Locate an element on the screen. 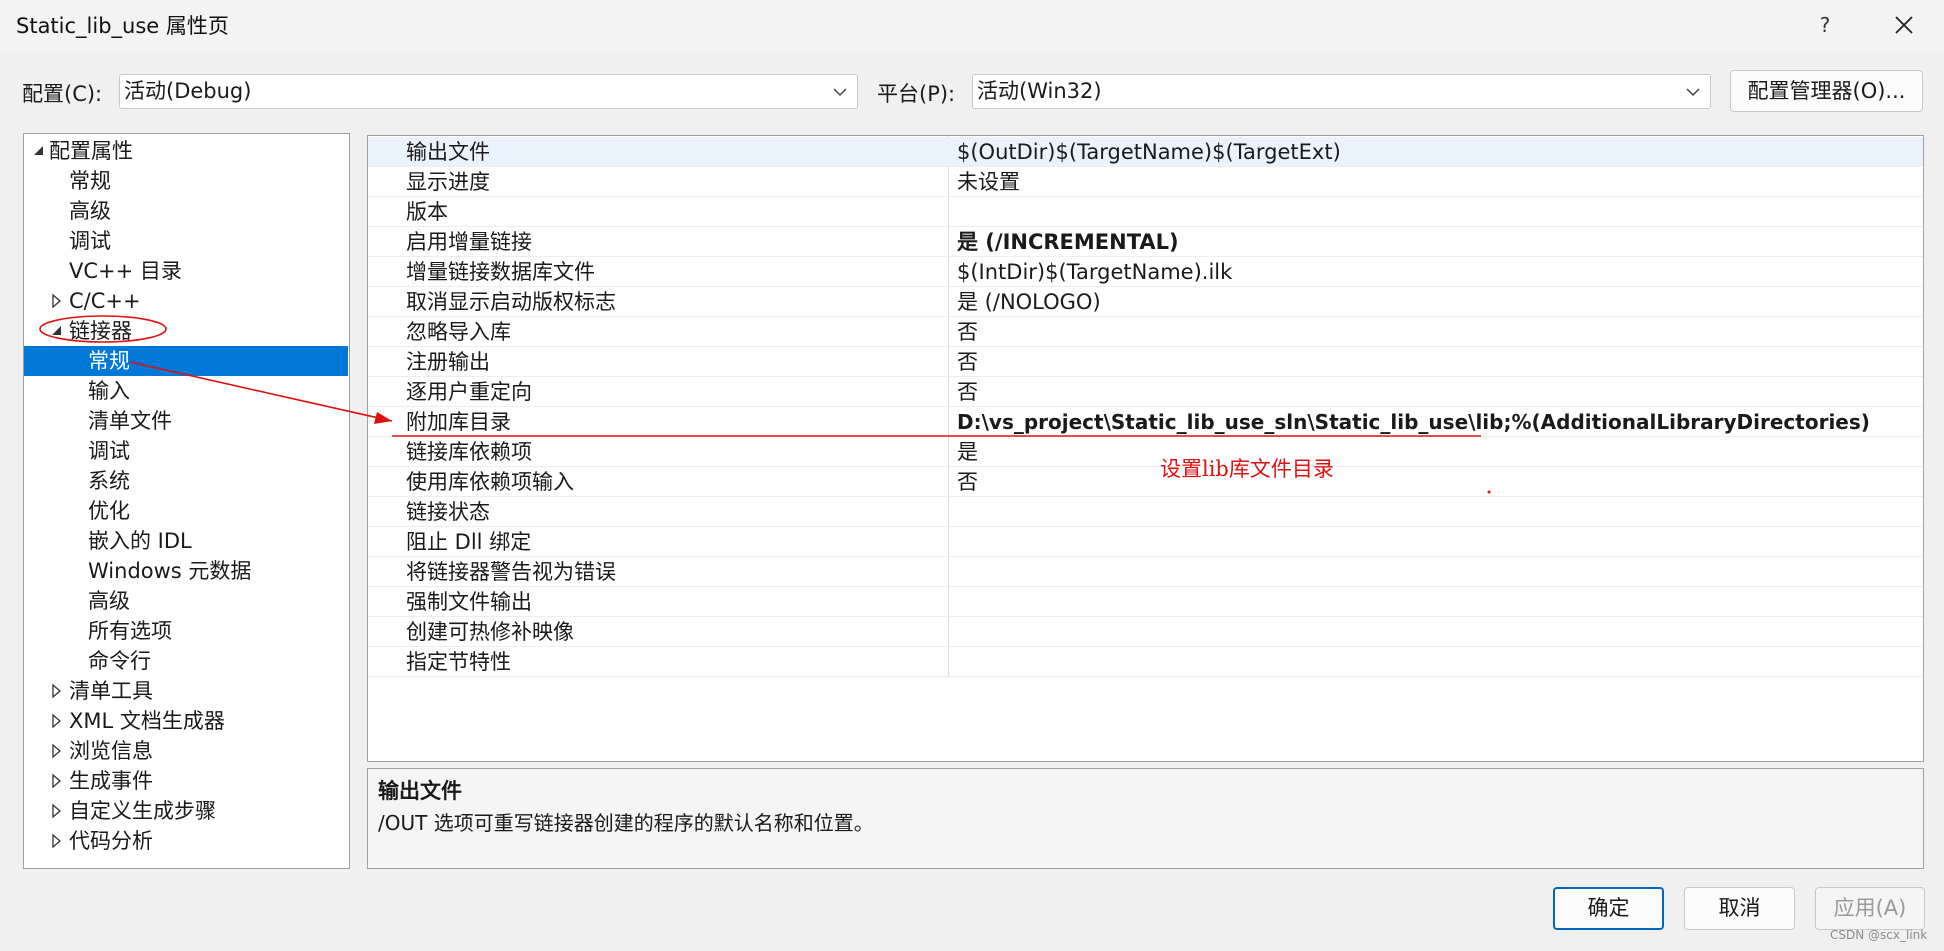 The image size is (1944, 951). annotation-circle is located at coordinates (103, 329).